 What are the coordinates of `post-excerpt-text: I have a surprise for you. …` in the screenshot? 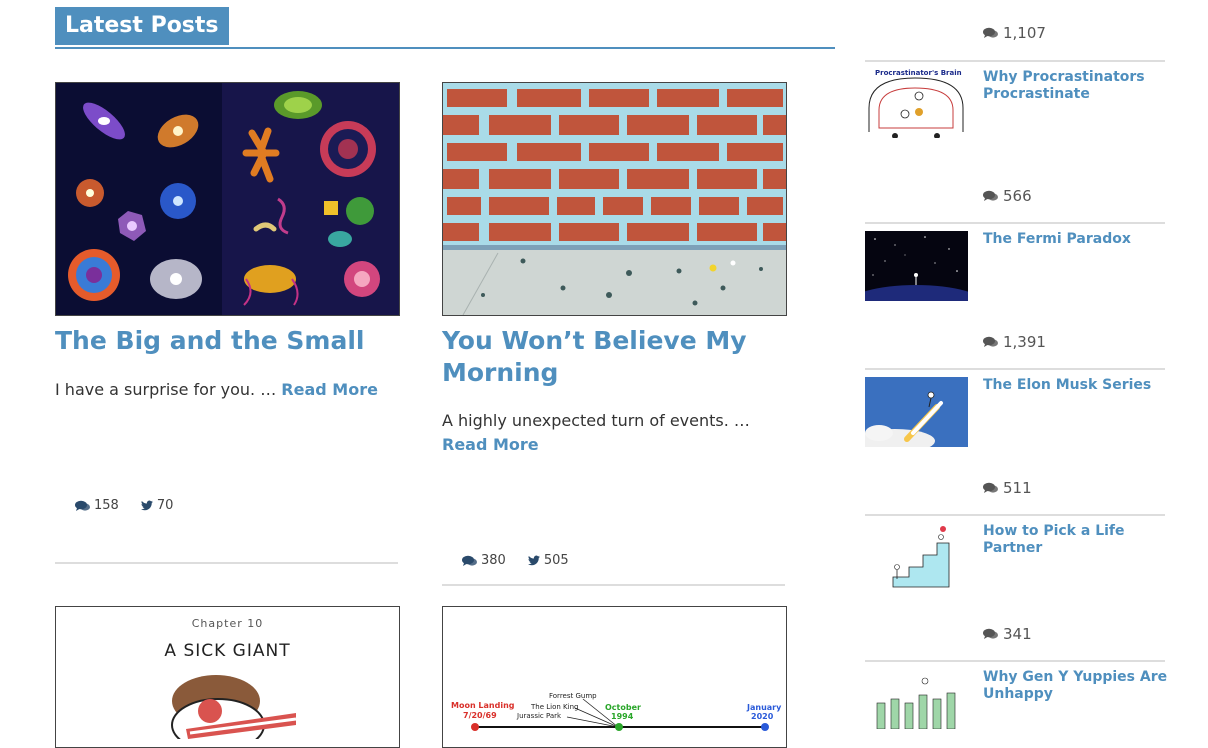 It's located at (168, 389).